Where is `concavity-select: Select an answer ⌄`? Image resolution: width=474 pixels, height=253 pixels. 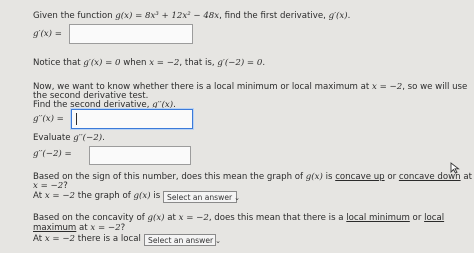 concavity-select: Select an answer ⌄ is located at coordinates (202, 197).